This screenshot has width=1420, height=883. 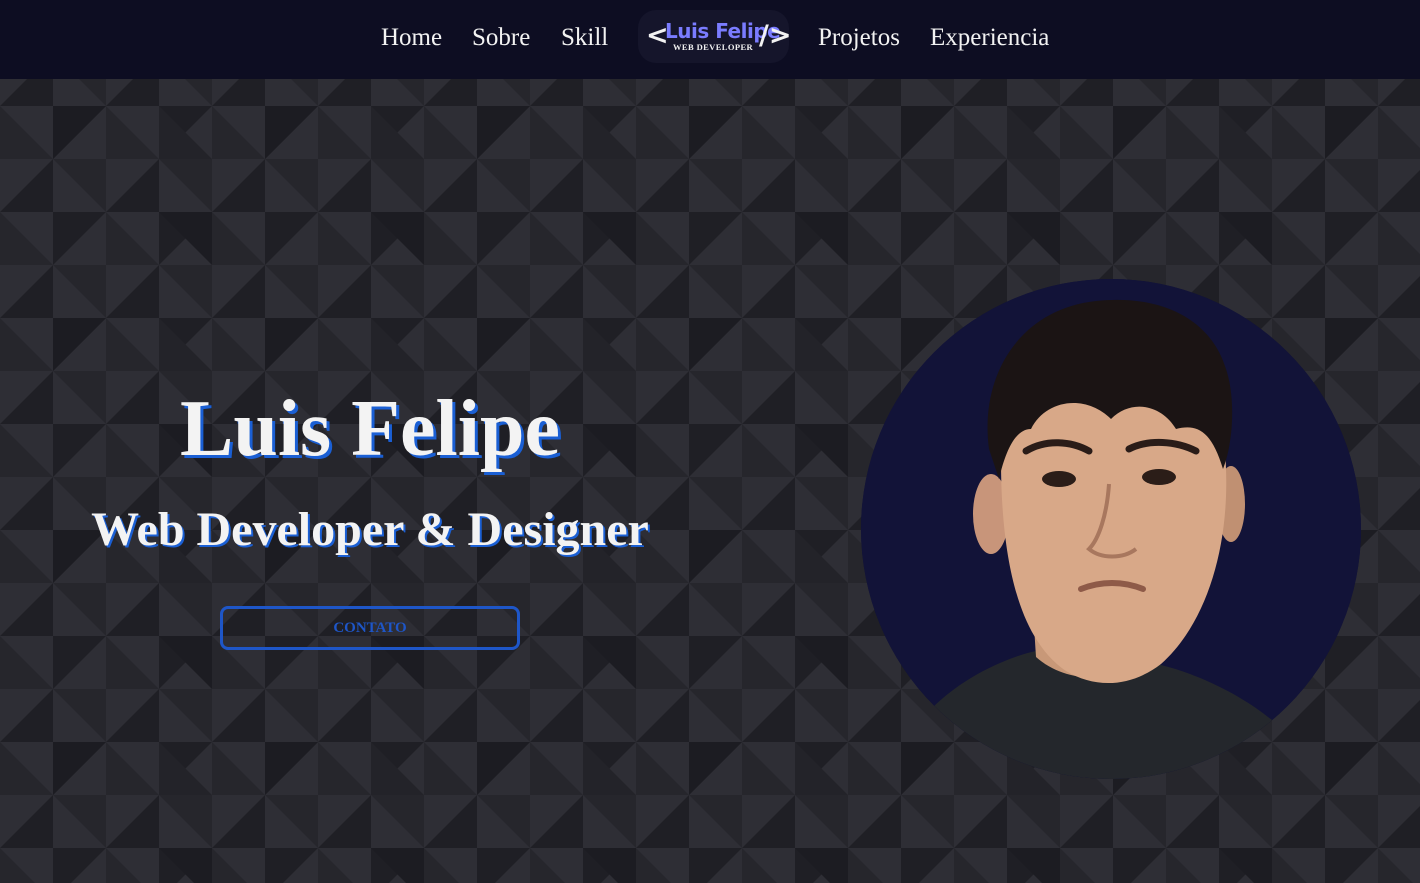 What do you see at coordinates (370, 529) in the screenshot?
I see `hero-role: Web Developer & Designer` at bounding box center [370, 529].